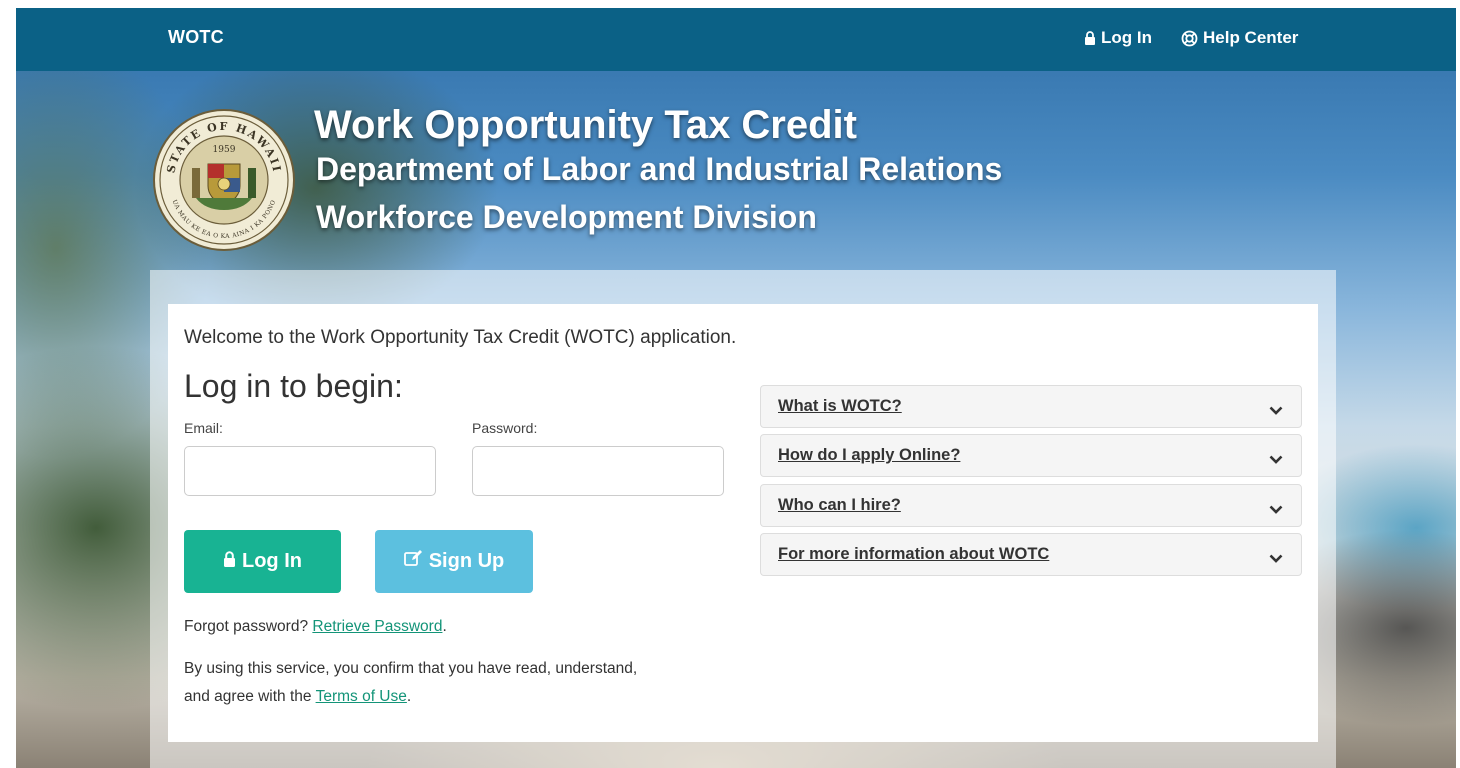 The image size is (1460, 768). What do you see at coordinates (1031, 406) in the screenshot?
I see `accordion-item-what-is-wotc: What is WOTC?` at bounding box center [1031, 406].